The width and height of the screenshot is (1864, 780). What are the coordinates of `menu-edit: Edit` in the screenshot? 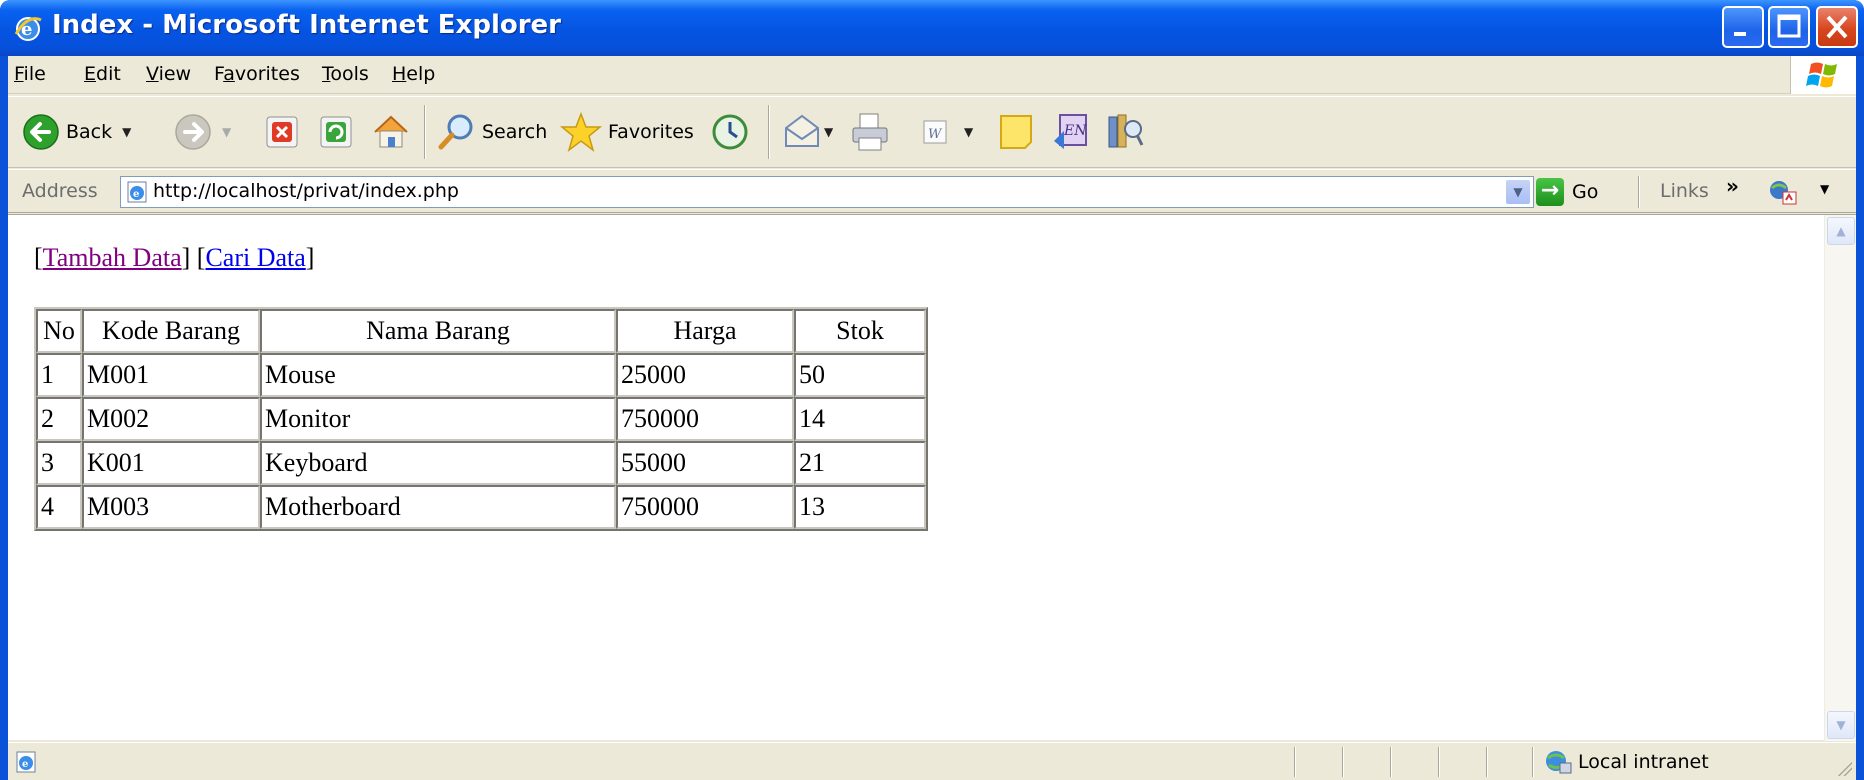 It's located at (102, 74).